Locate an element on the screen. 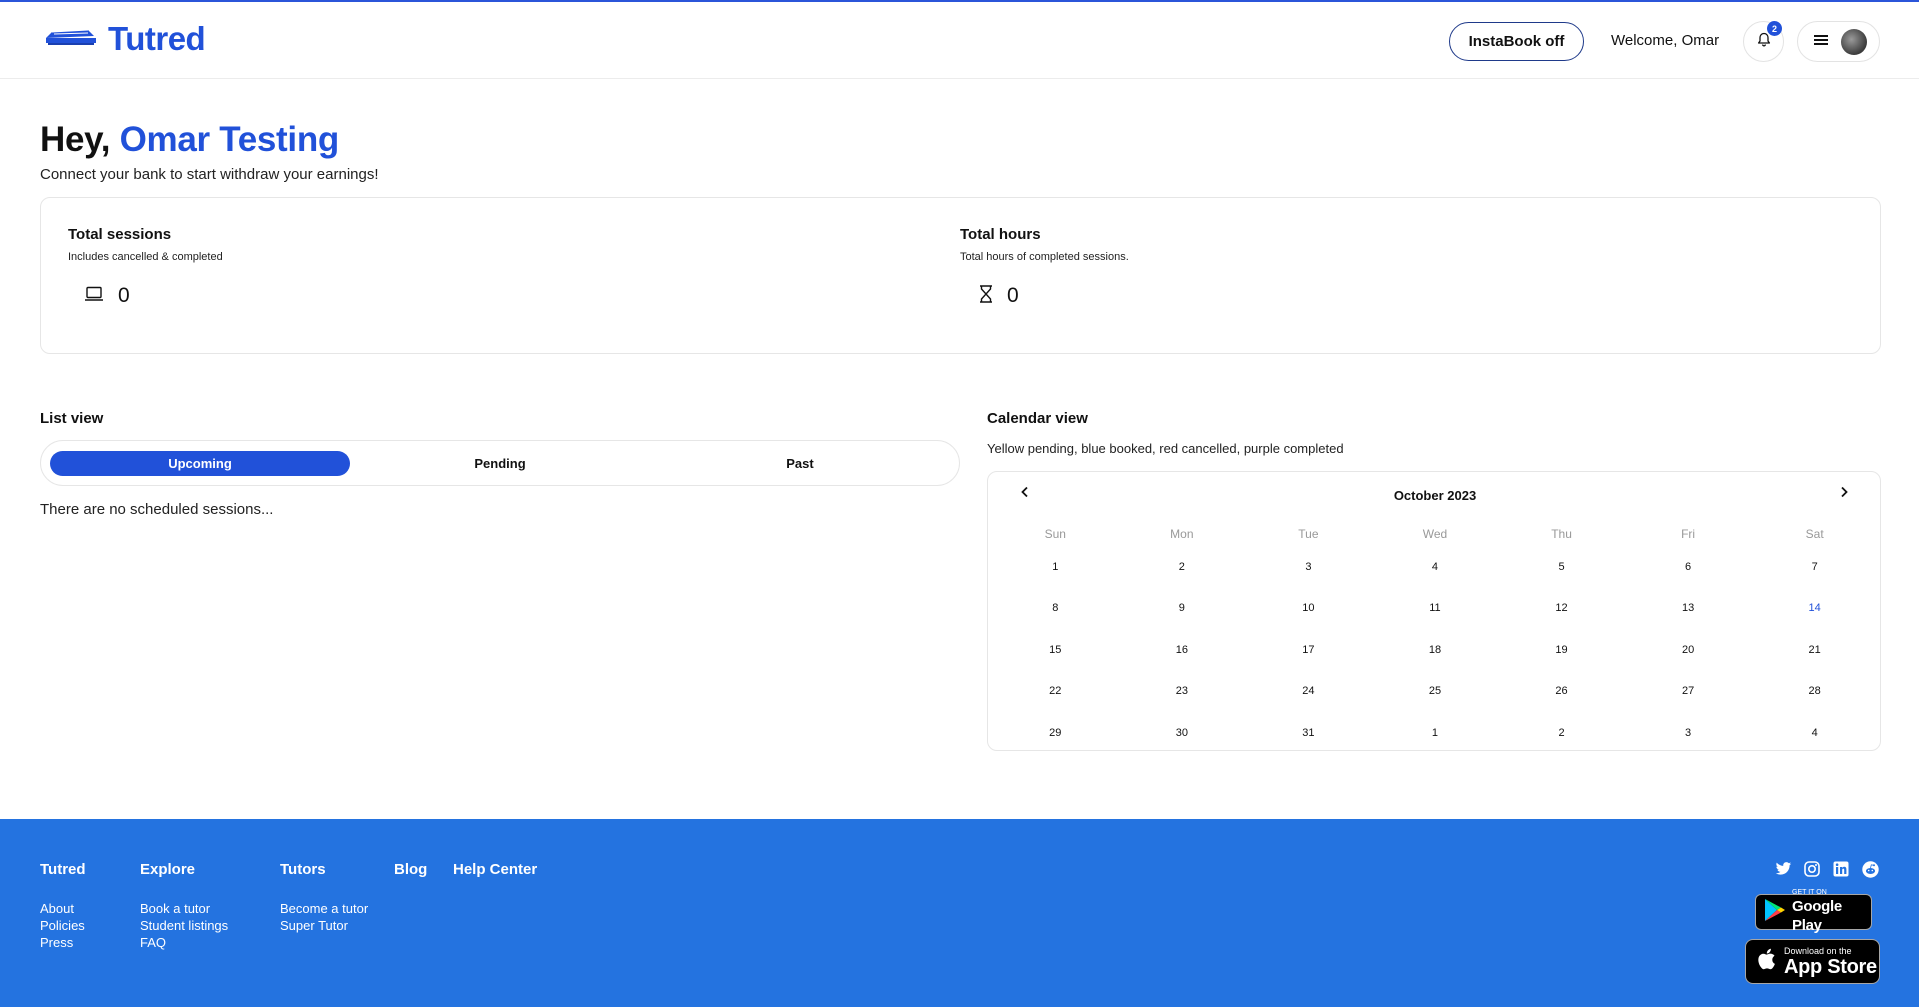 The height and width of the screenshot is (1007, 1919). footer-link-book-tutor: Book a tutor is located at coordinates (184, 908).